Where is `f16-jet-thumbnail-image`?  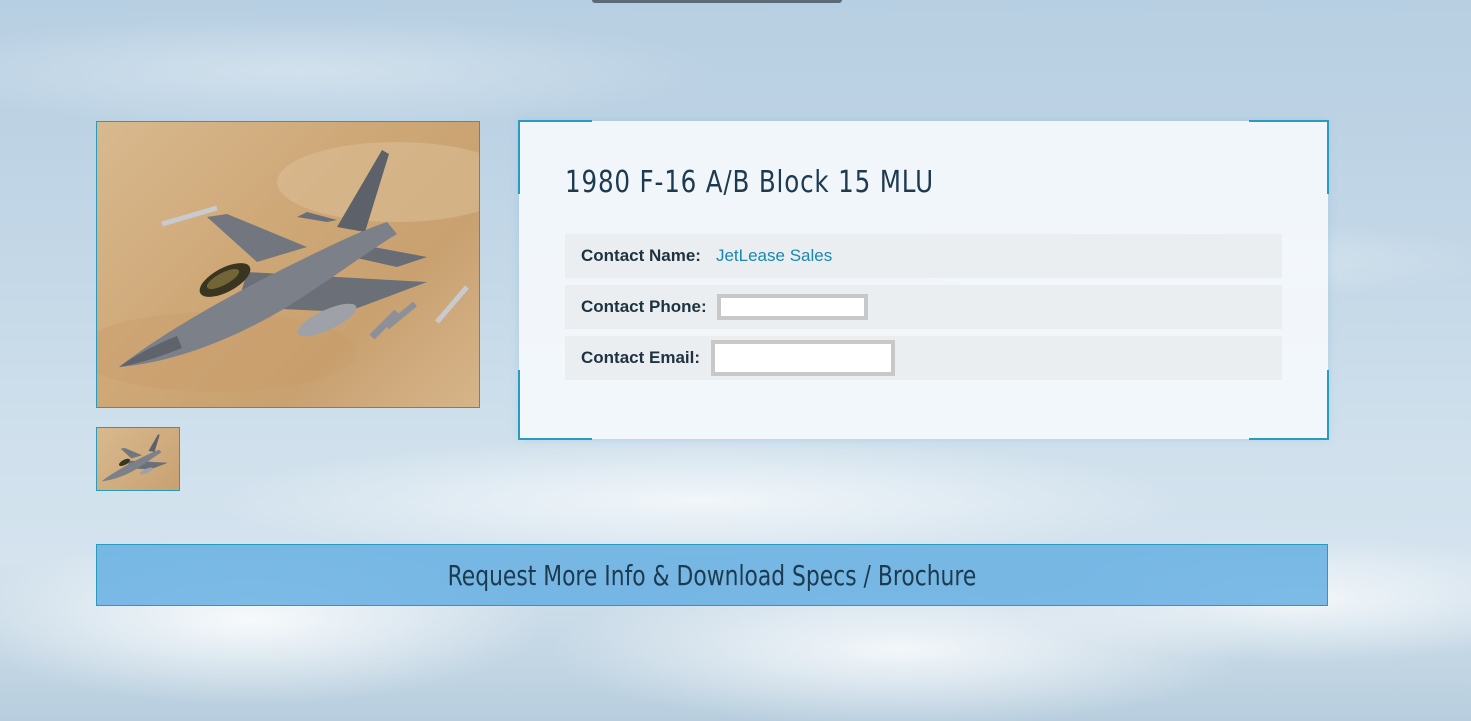 f16-jet-thumbnail-image is located at coordinates (134, 458).